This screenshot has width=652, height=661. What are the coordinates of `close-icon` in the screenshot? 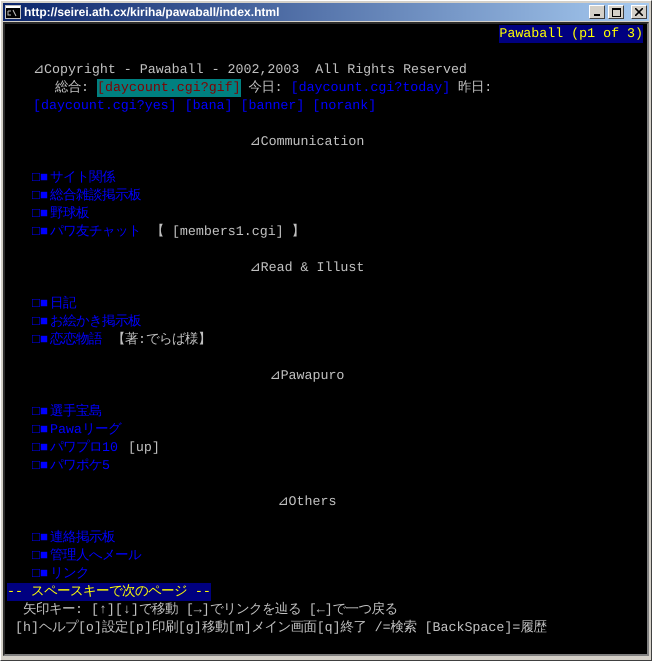 It's located at (639, 12).